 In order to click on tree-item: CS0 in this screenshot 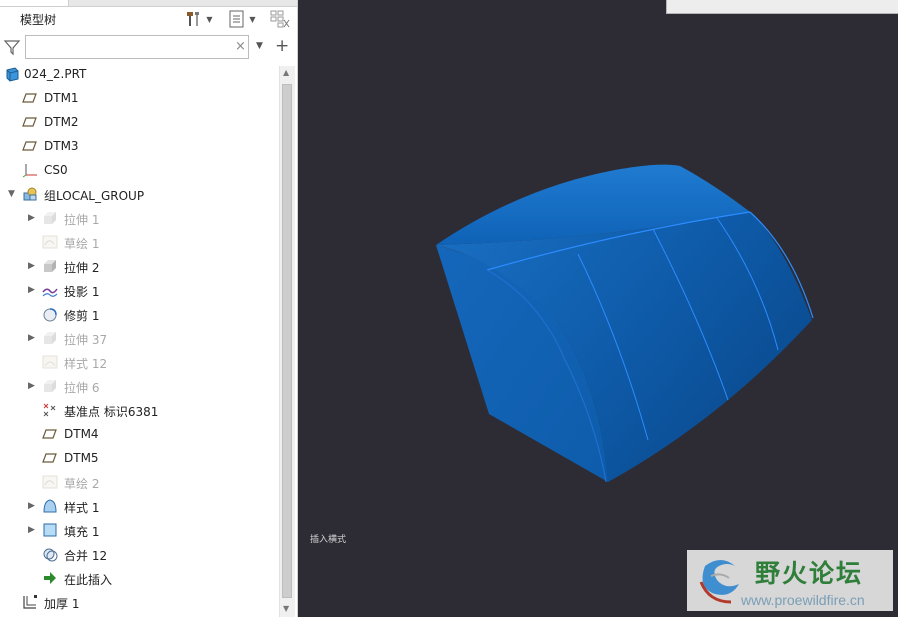, I will do `click(139, 170)`.